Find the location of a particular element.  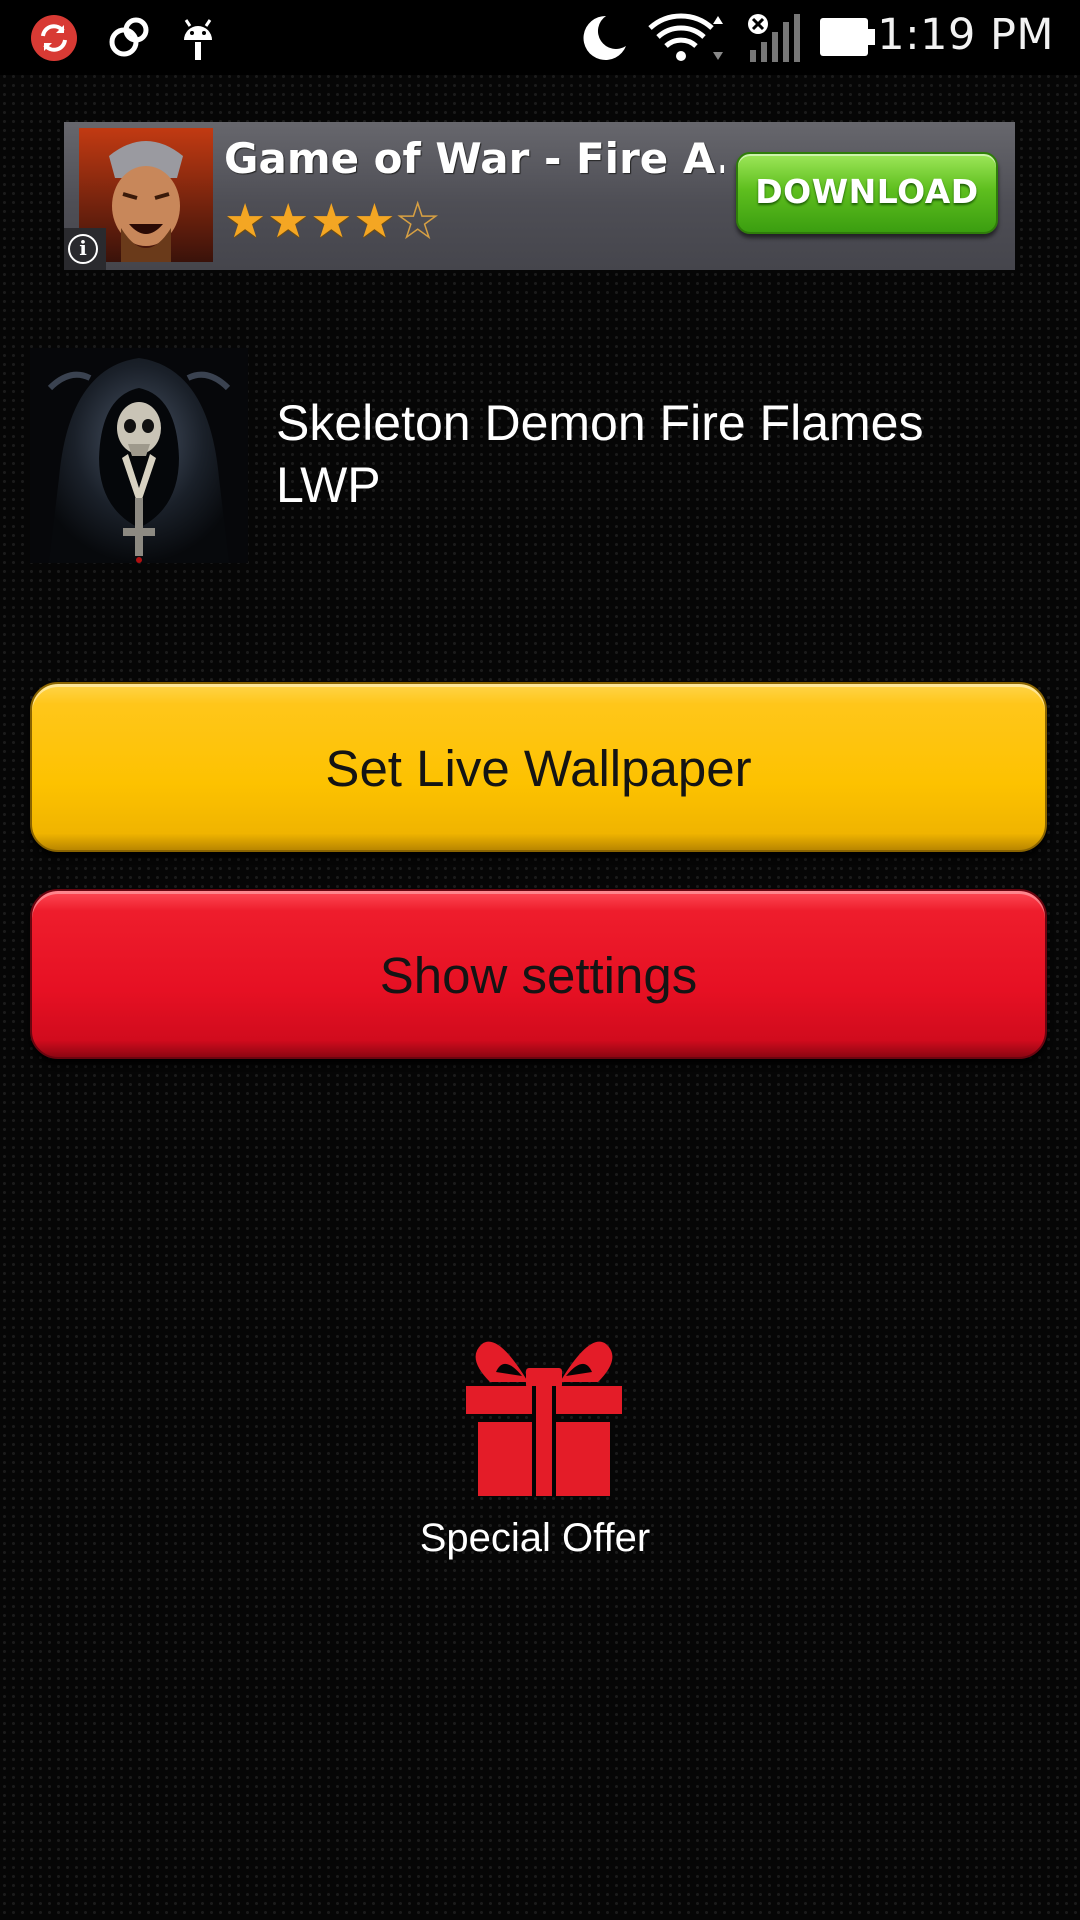

set-live-wallpaper-label: Set Live Wallpaper is located at coordinates (538, 768).